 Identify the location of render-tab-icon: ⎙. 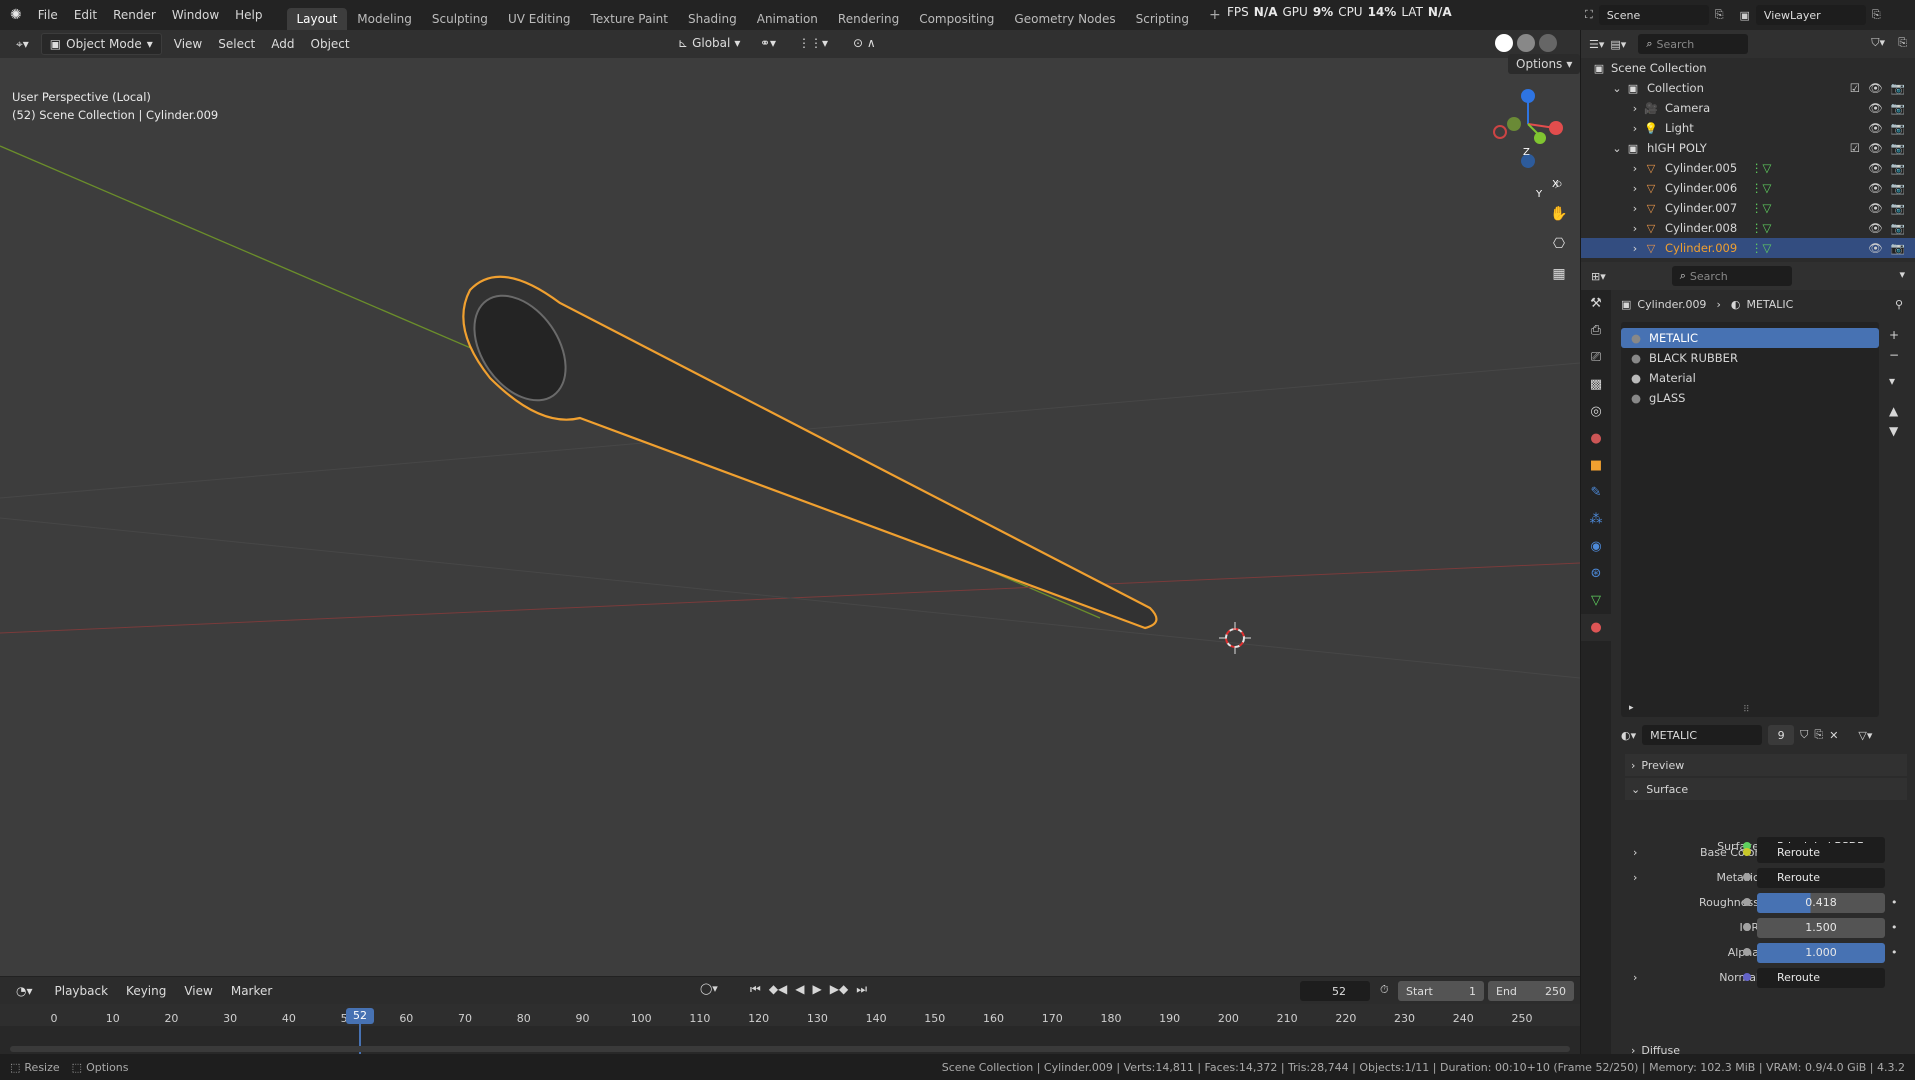
(1596, 330).